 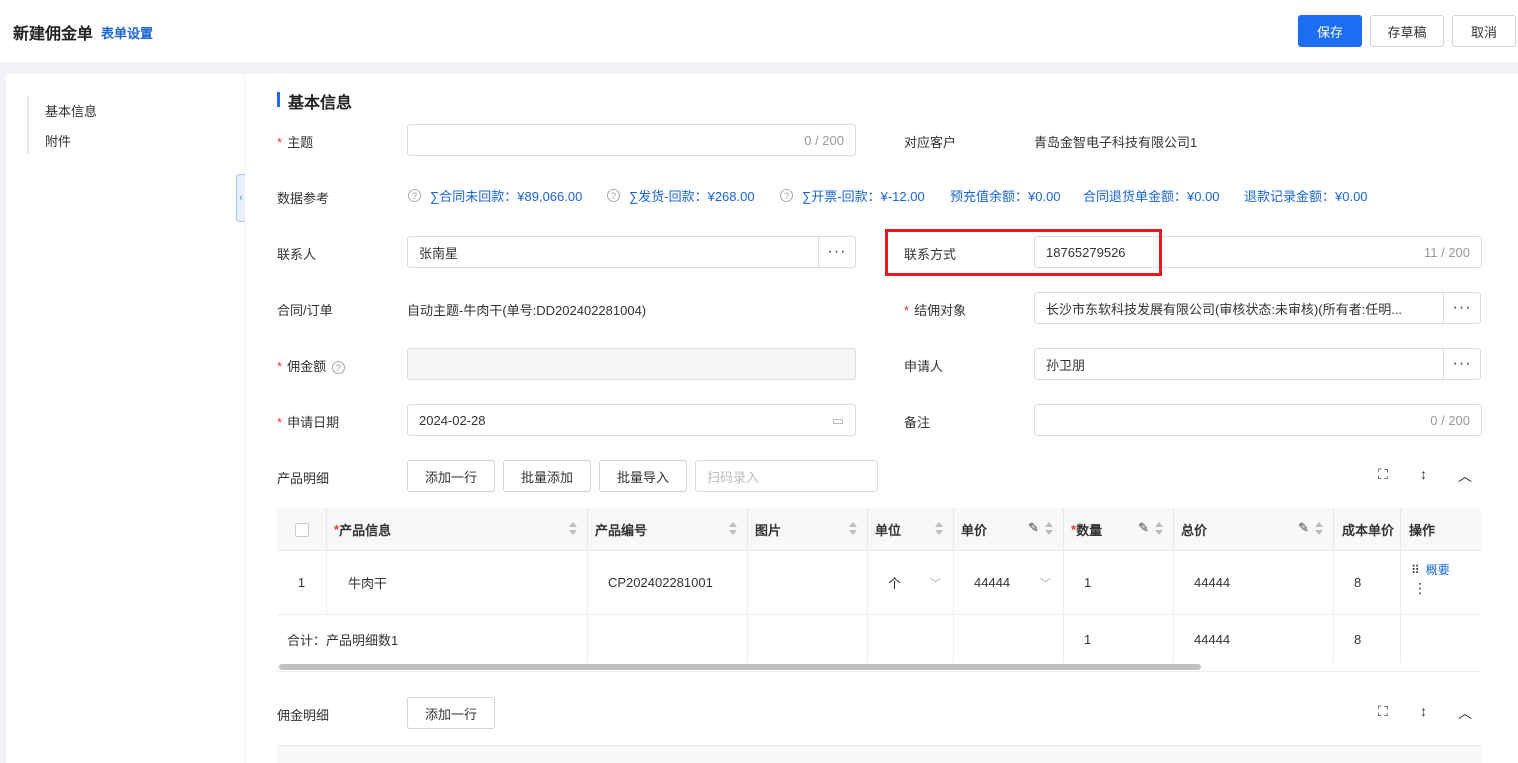 What do you see at coordinates (1254, 582) in the screenshot?
I see `product-total: 44444` at bounding box center [1254, 582].